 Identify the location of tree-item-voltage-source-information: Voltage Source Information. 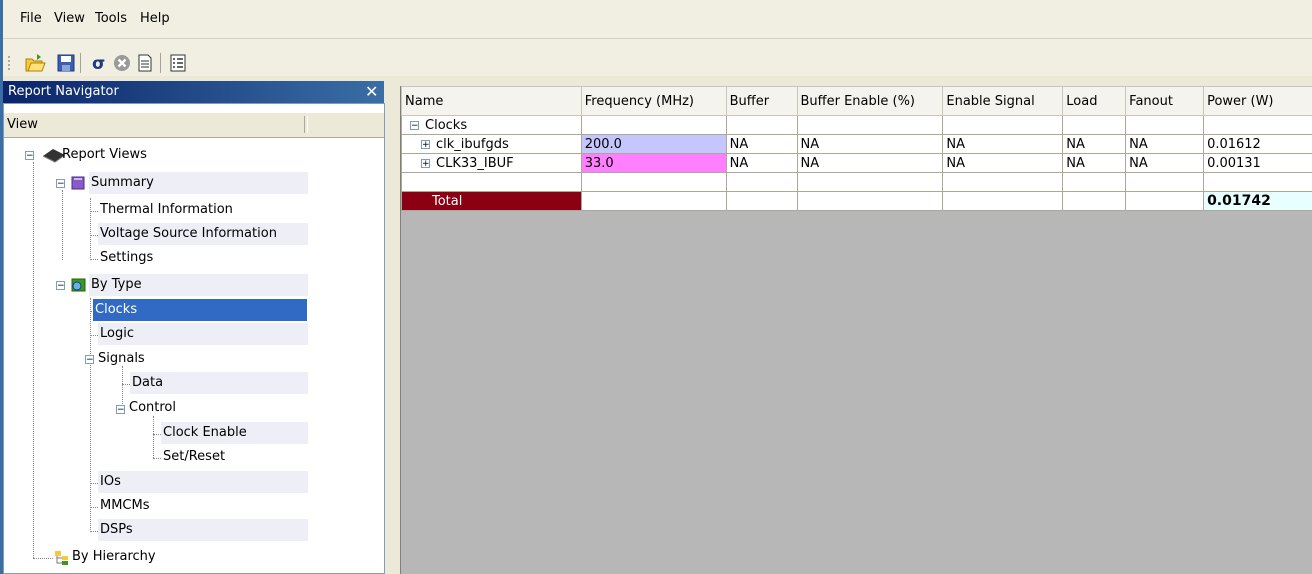
(203, 234).